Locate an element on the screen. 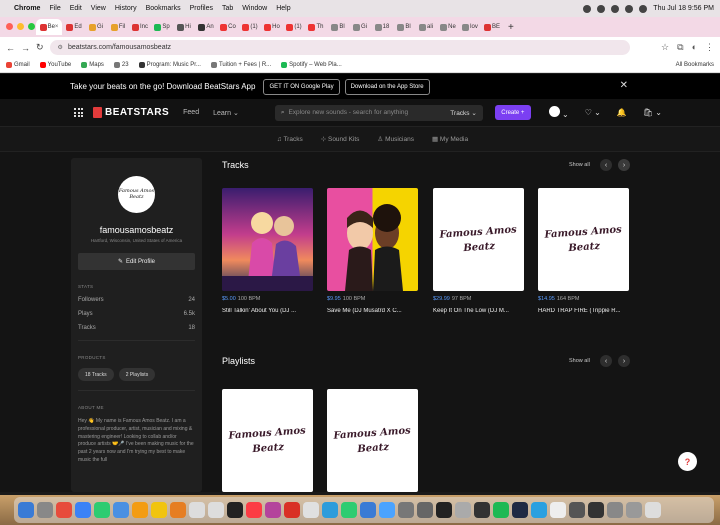 Image resolution: width=720 pixels, height=525 pixels. beatstars-logo: BEATSTARS is located at coordinates (131, 112).